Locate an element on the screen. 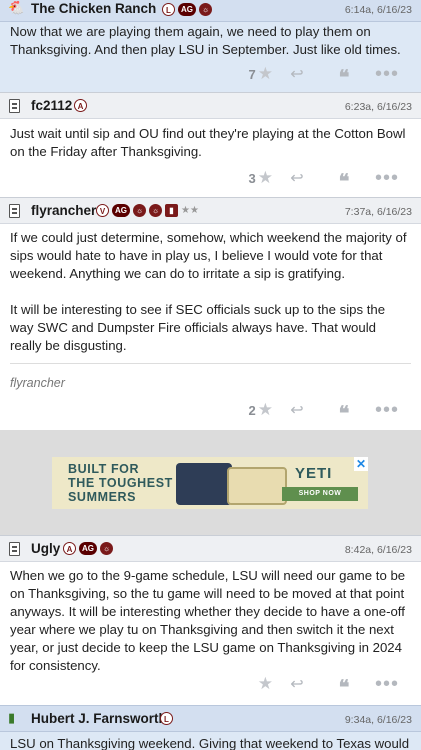 Image resolution: width=421 pixels, height=750 pixels. ad-headline: BUILT FOR THE TOUGHEST SUMMERS is located at coordinates (120, 483).